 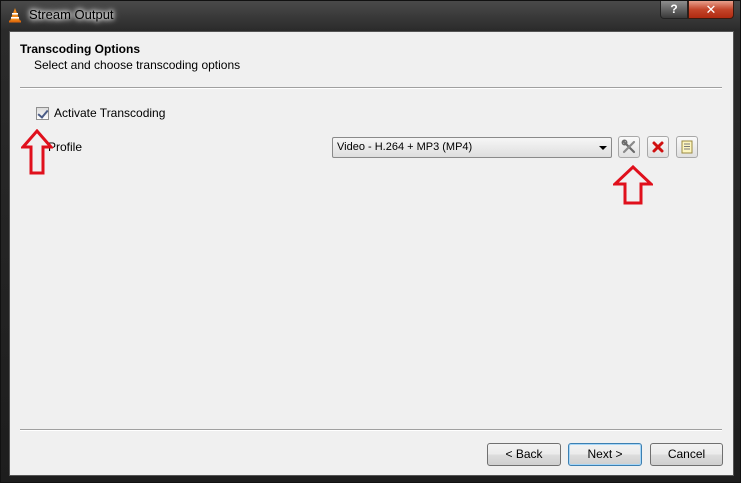 I want to click on page-title: Transcoding Options, so click(x=80, y=49).